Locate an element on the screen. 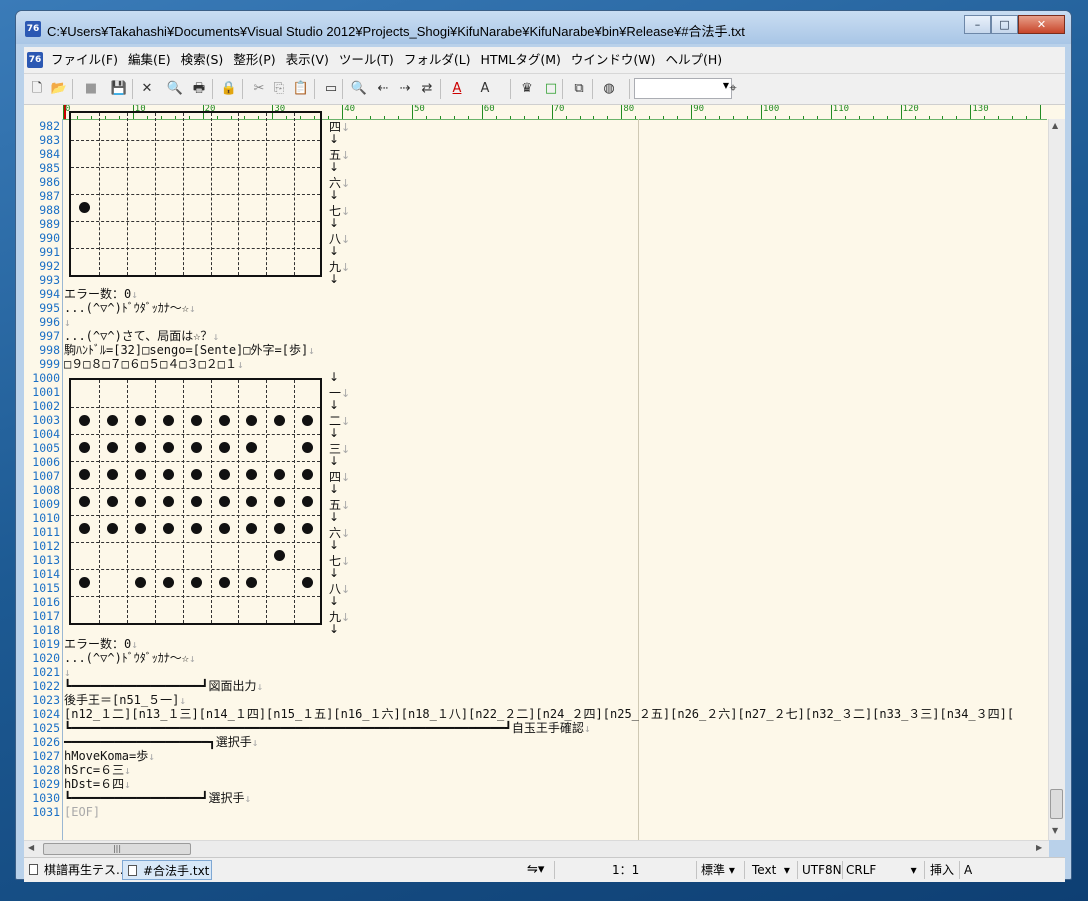 The image size is (1088, 901). line-number: 993 is located at coordinates (49, 280).